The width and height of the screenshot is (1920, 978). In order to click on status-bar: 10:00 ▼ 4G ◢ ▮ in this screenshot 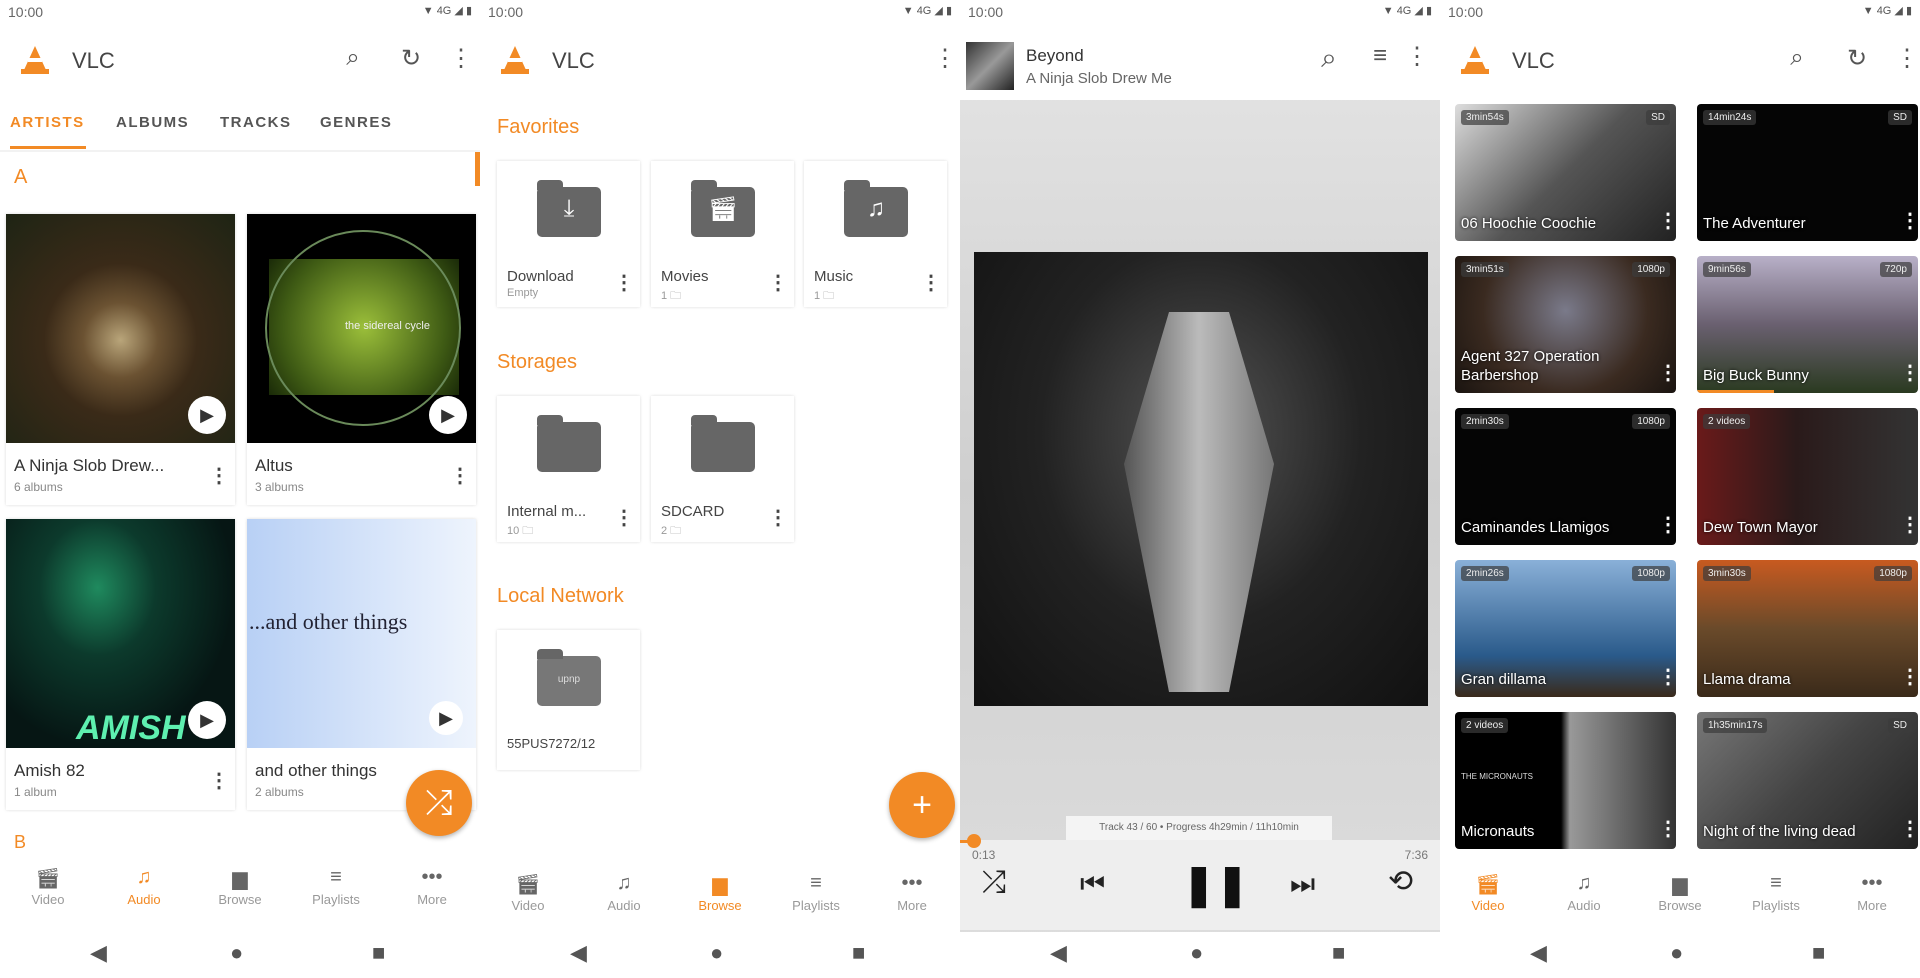, I will do `click(1200, 12)`.